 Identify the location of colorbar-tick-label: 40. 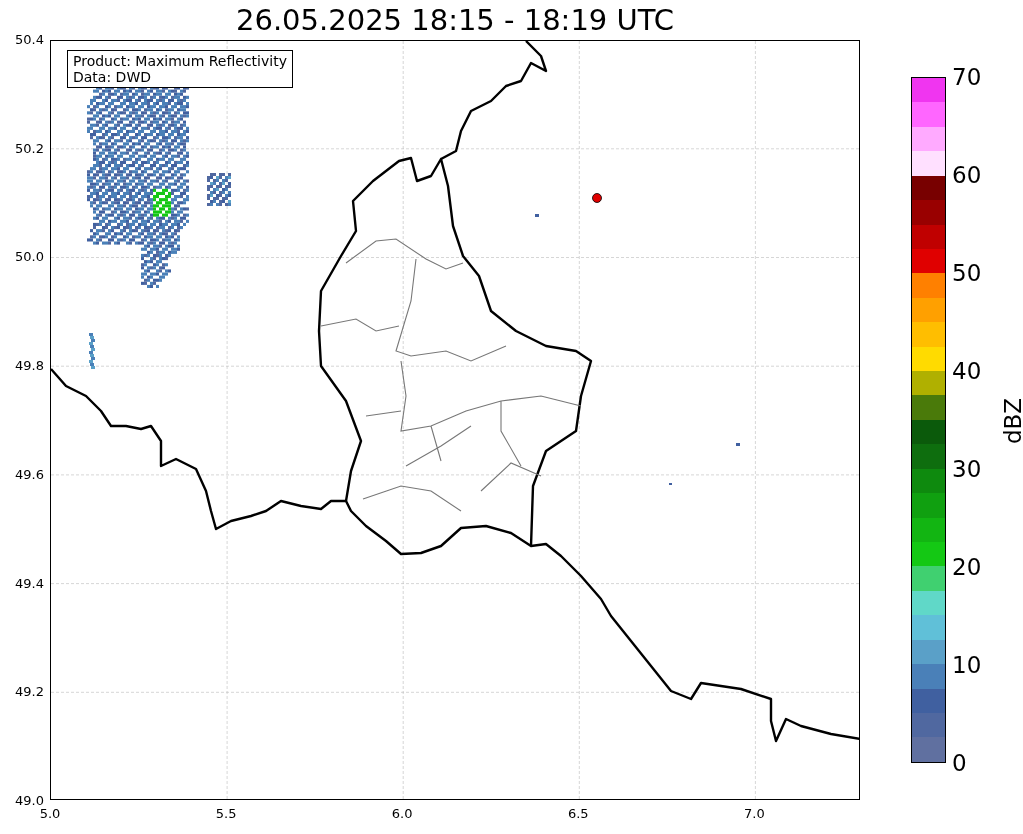
(967, 371).